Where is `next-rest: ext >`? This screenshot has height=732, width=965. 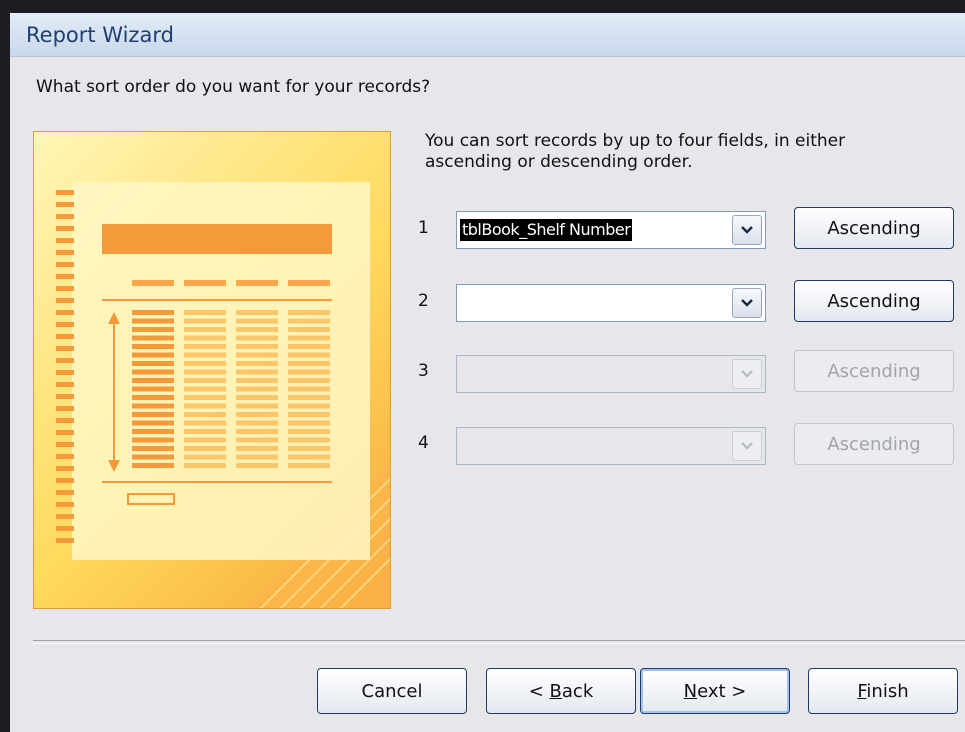 next-rest: ext > is located at coordinates (722, 691).